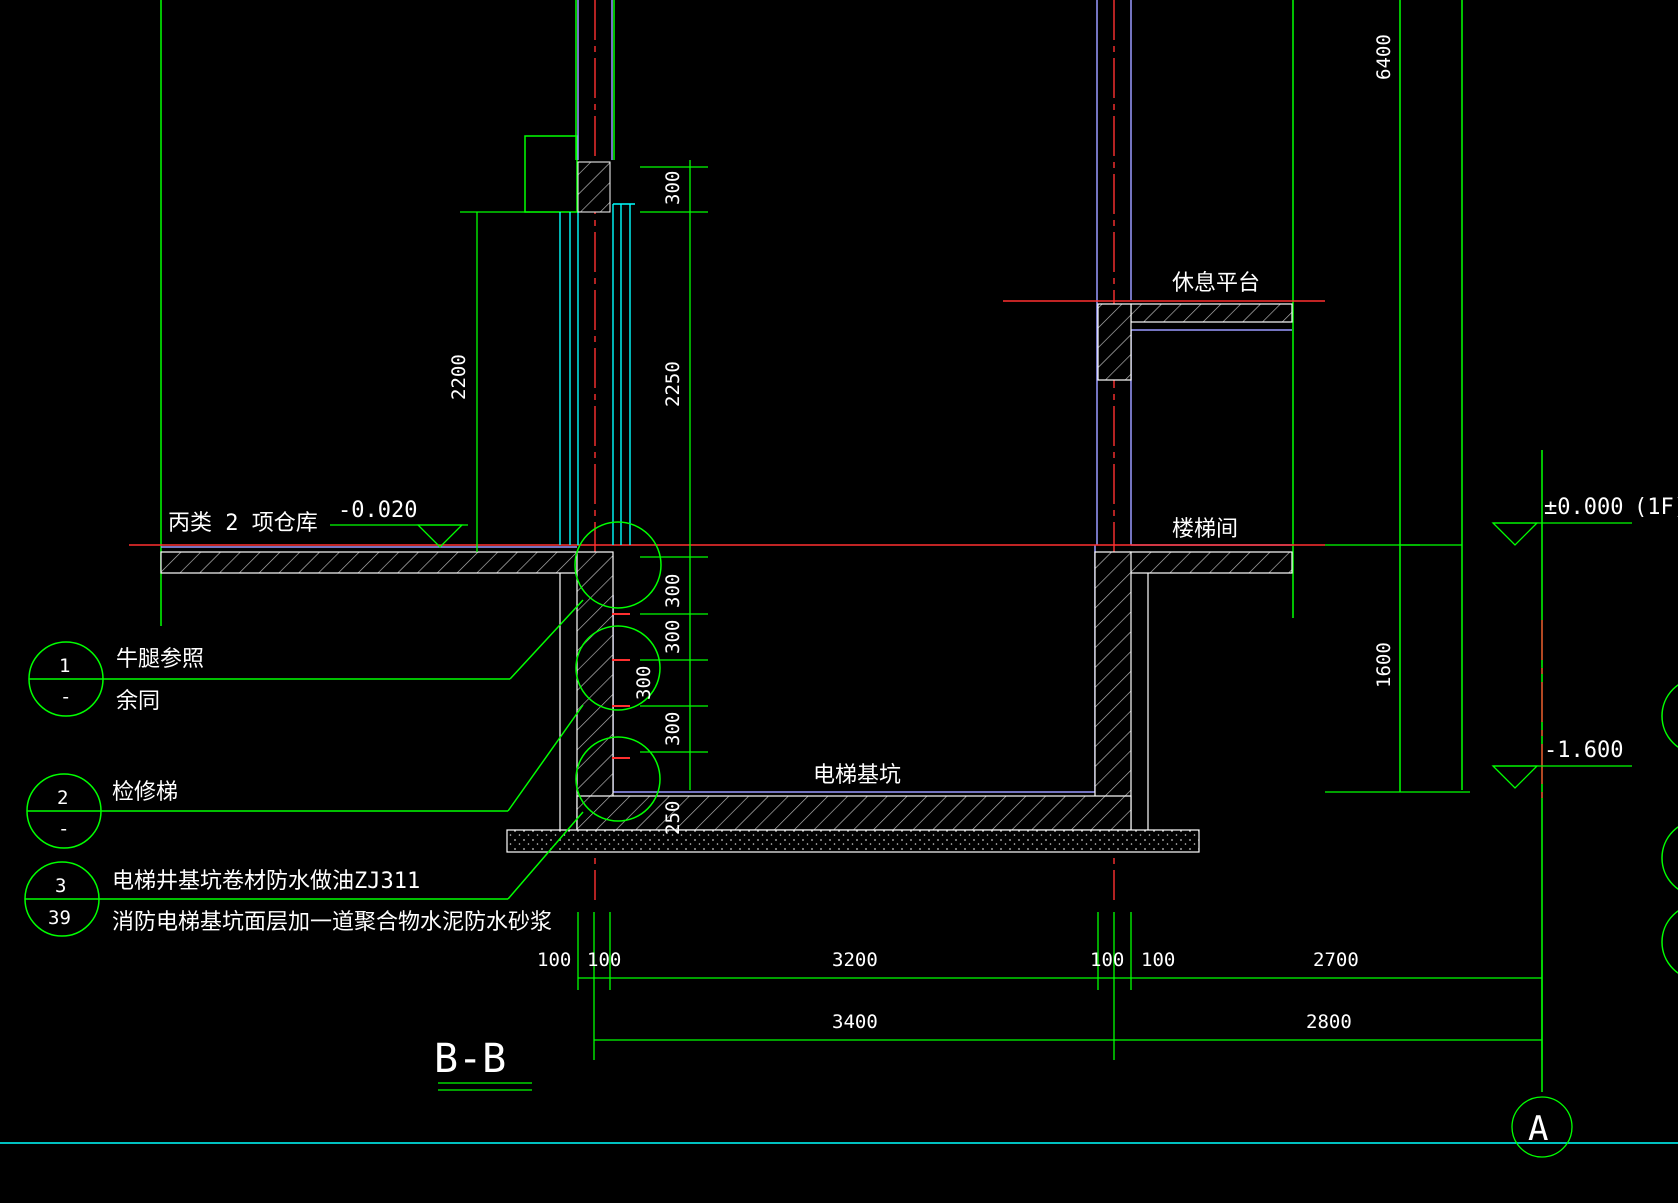  What do you see at coordinates (266, 881) in the screenshot?
I see `callout-3-line1: 电梯井基坑卷材防水做油ZJ311` at bounding box center [266, 881].